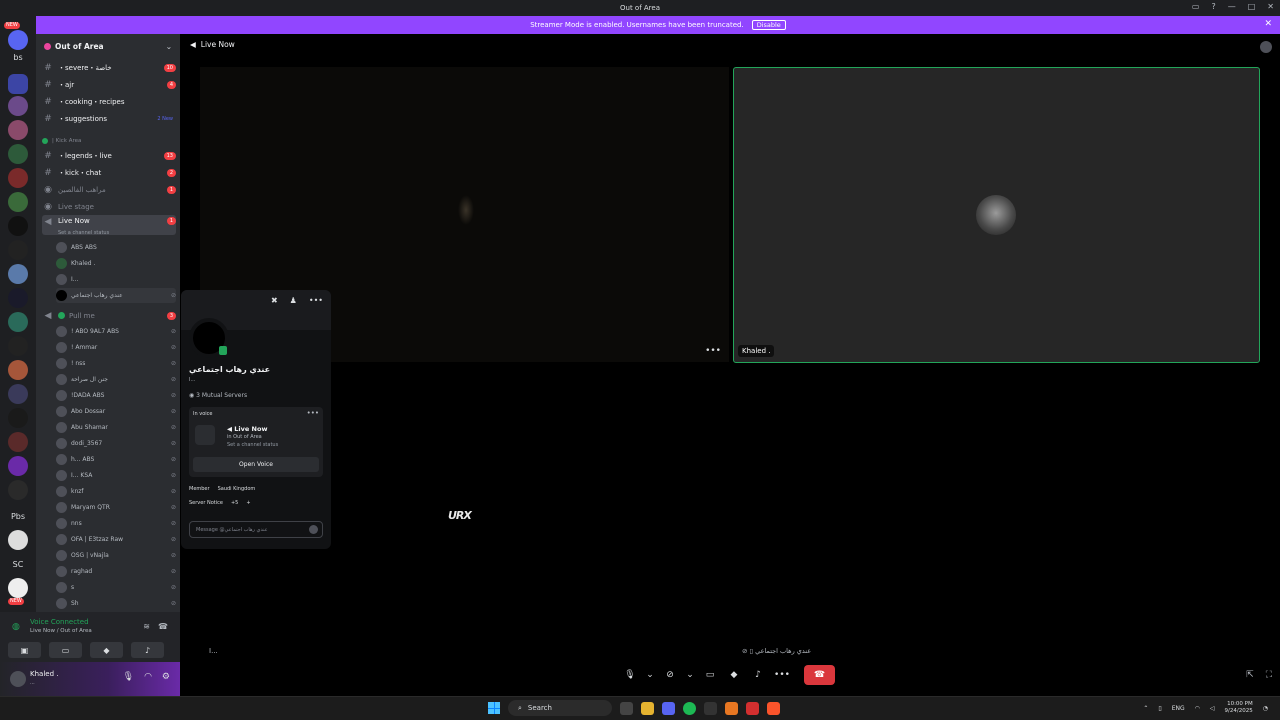 The width and height of the screenshot is (1280, 720). What do you see at coordinates (116, 331) in the screenshot?
I see `voice-user: ! ABO 9AL7 ABS ⊘` at bounding box center [116, 331].